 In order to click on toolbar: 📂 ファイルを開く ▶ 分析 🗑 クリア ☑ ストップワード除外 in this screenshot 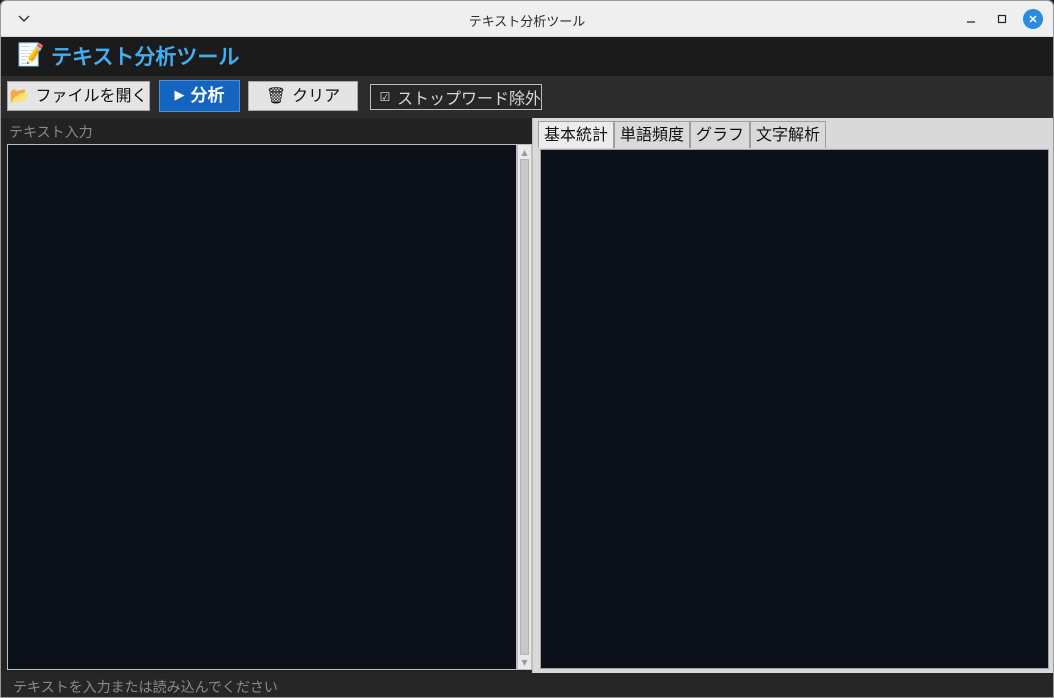, I will do `click(527, 97)`.